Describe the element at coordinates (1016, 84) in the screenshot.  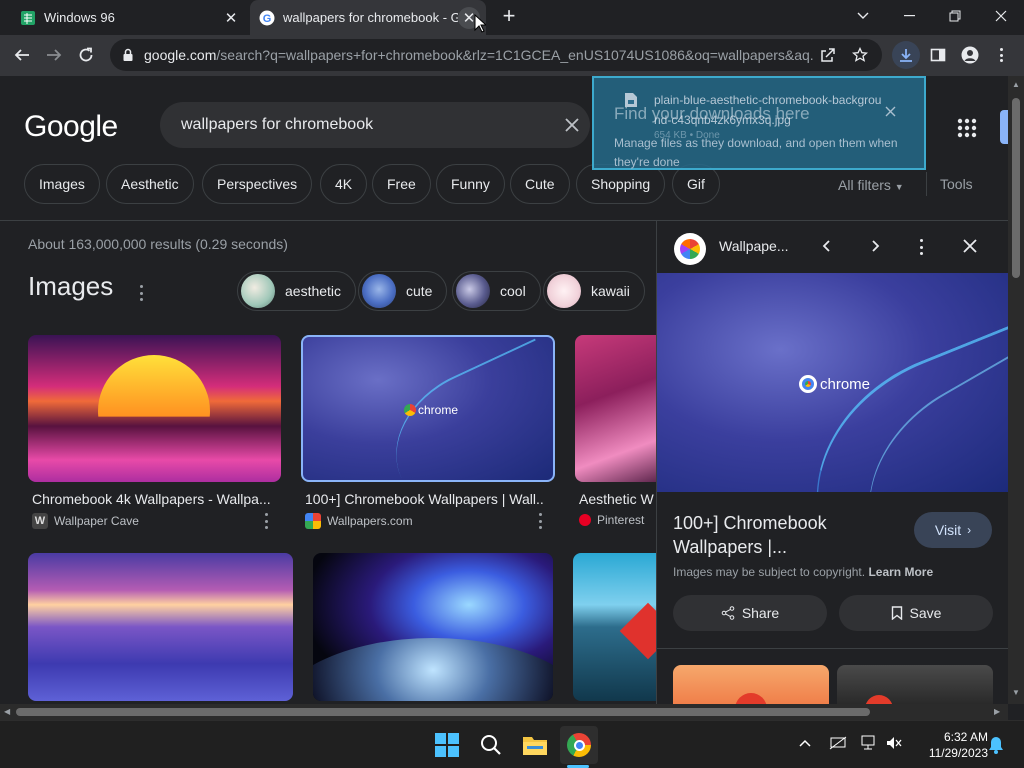
I see `scroll-up-icon: ▲` at that location.